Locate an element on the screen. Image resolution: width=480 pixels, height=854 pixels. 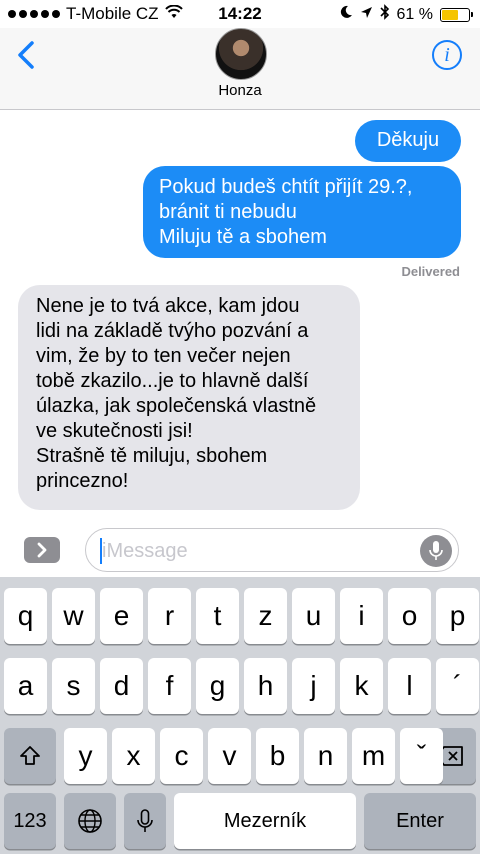
message-text-line: Děkuju is located at coordinates (408, 140).